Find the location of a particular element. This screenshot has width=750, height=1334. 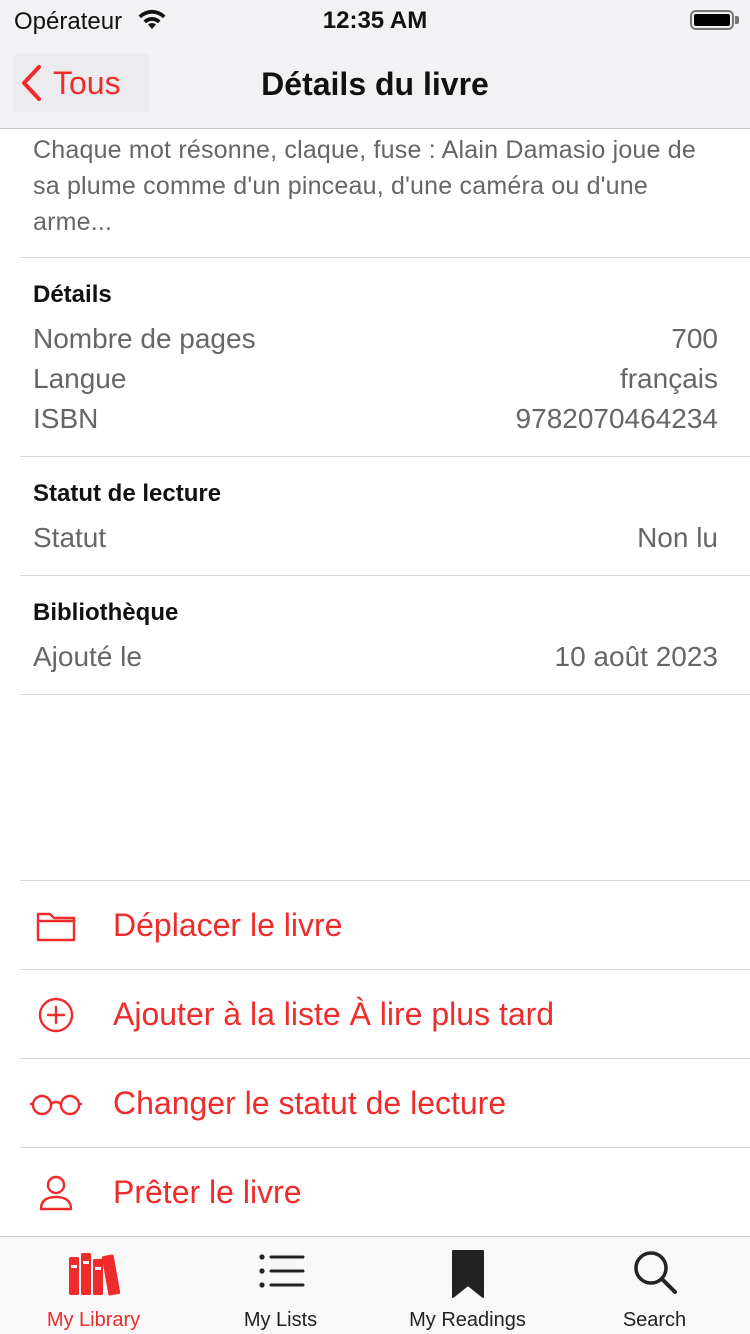

tab-my-lists: My Lists is located at coordinates (280, 1285).